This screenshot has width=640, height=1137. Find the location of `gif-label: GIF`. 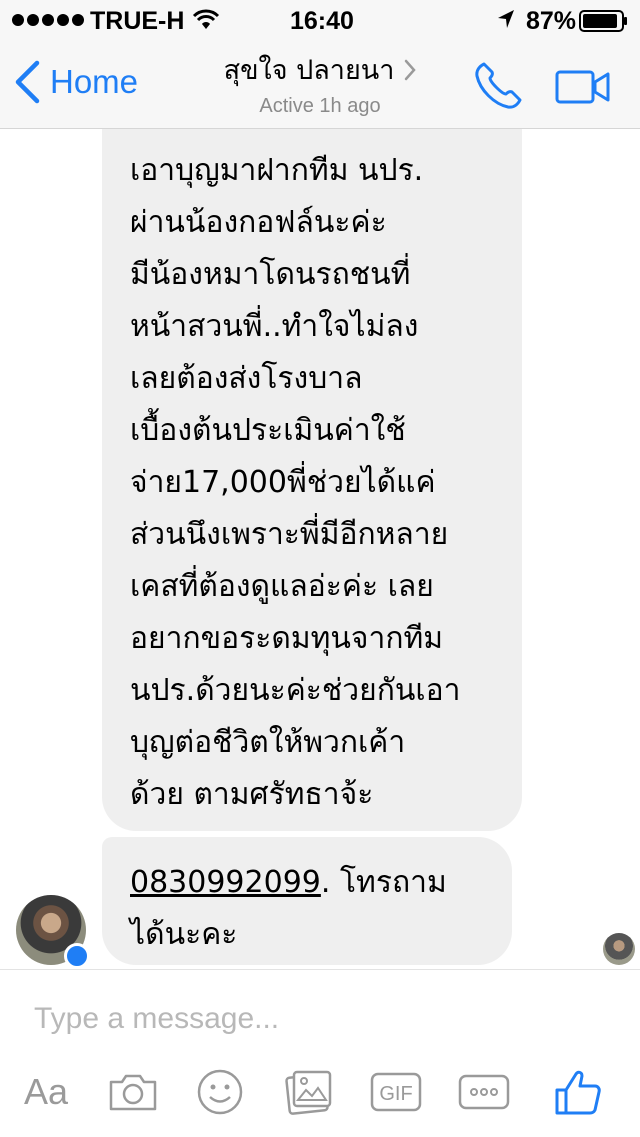

gif-label: GIF is located at coordinates (395, 1094).